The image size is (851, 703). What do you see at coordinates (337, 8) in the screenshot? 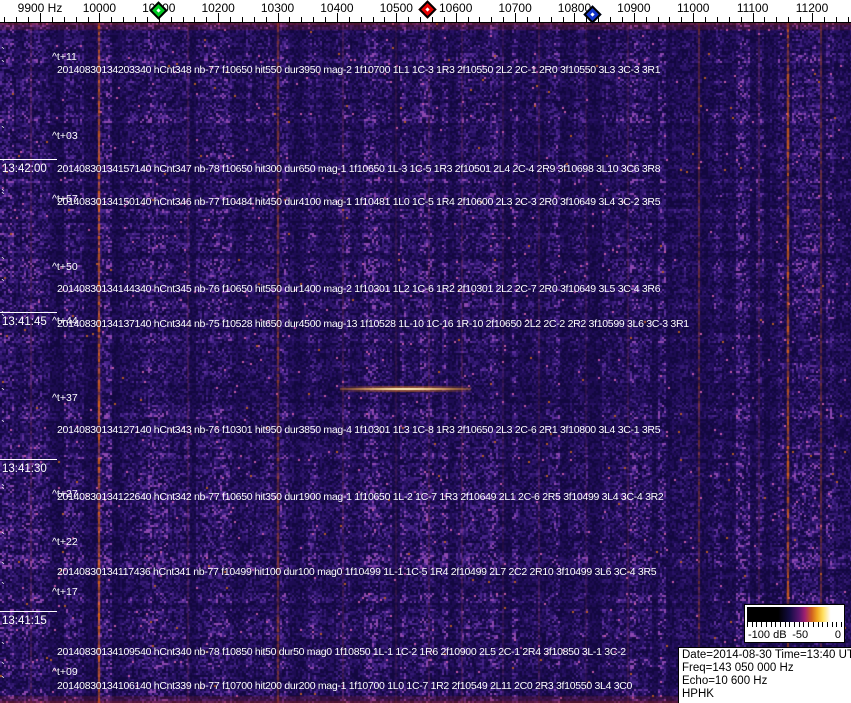
I see `frequency-label: 10400` at bounding box center [337, 8].